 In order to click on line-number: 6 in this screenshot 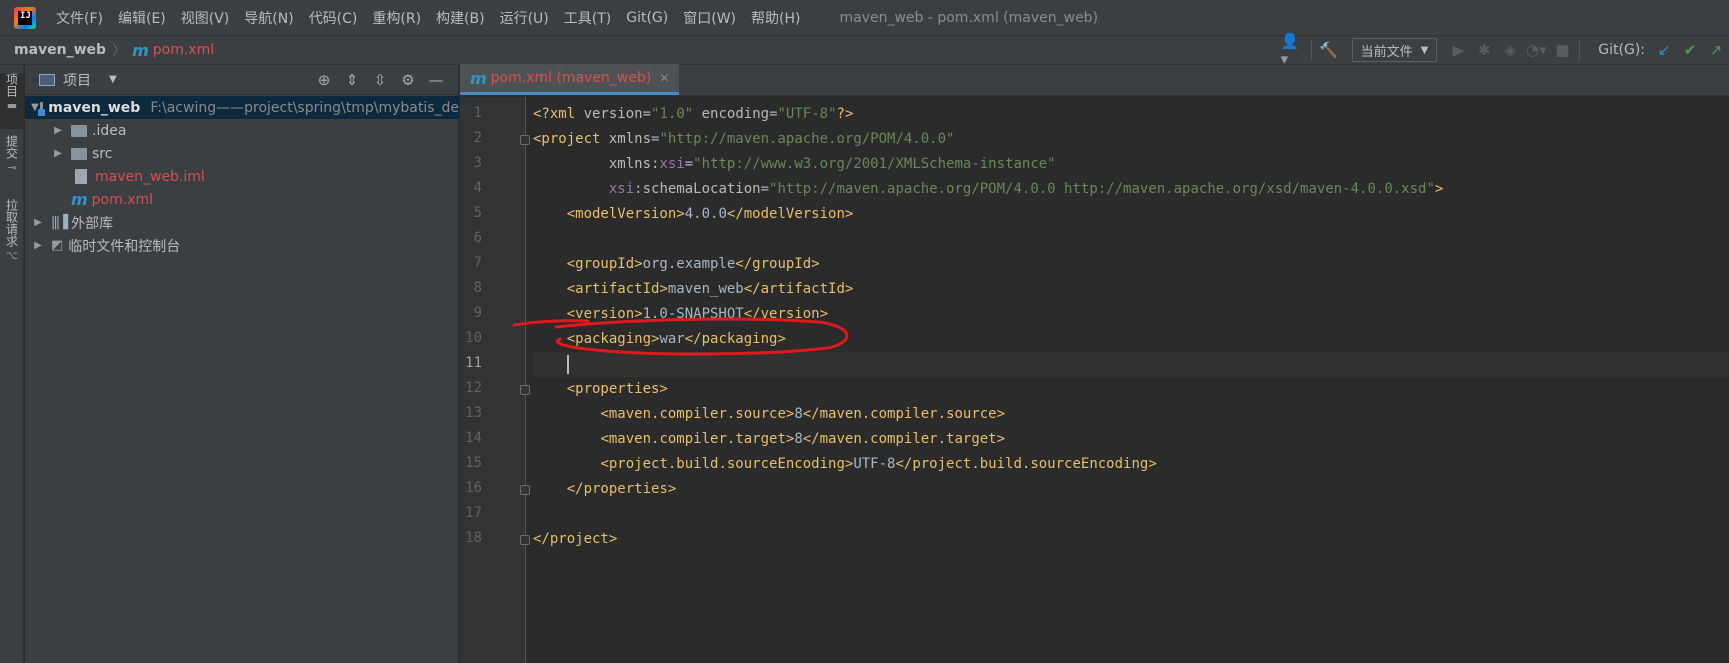, I will do `click(471, 238)`.